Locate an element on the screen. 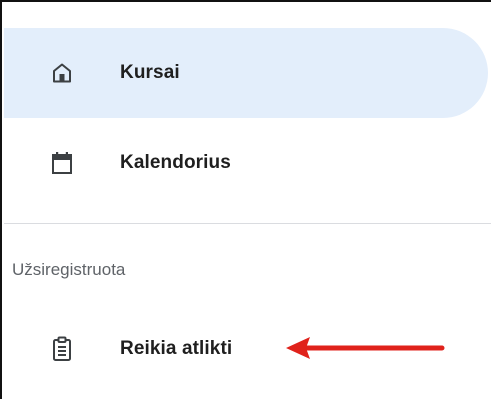  section-header-enrolled: Užsiregistruota is located at coordinates (69, 269).